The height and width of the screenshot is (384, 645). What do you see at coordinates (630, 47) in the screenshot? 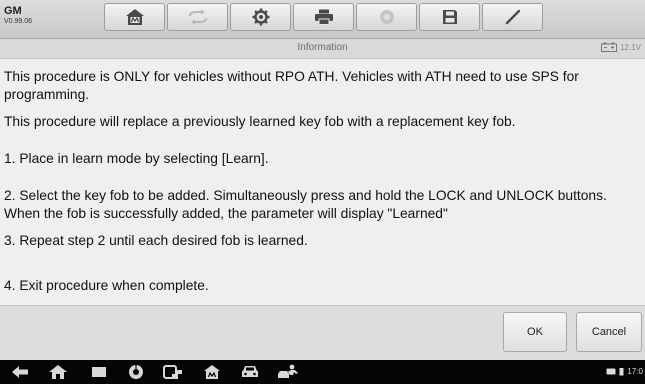
I see `voltage-value: 12.1V` at bounding box center [630, 47].